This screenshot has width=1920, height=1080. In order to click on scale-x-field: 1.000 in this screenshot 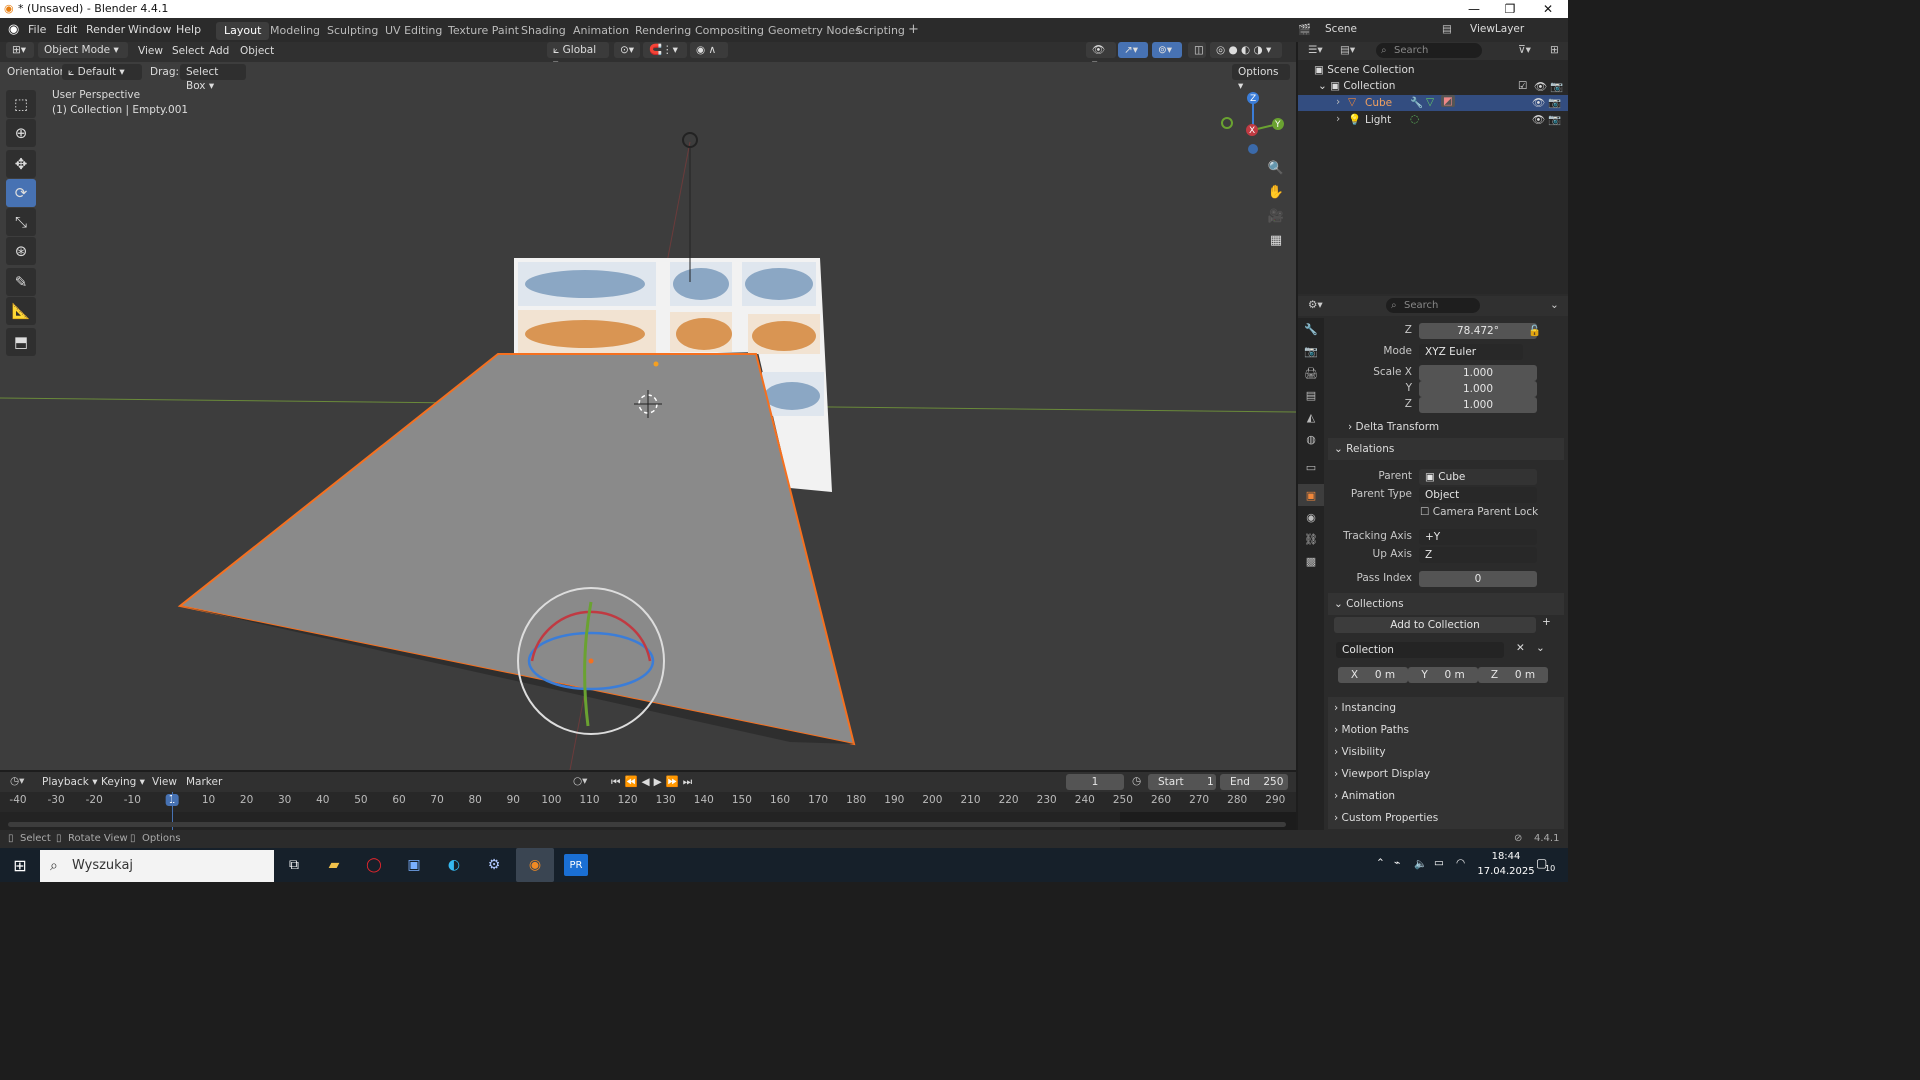, I will do `click(1478, 373)`.